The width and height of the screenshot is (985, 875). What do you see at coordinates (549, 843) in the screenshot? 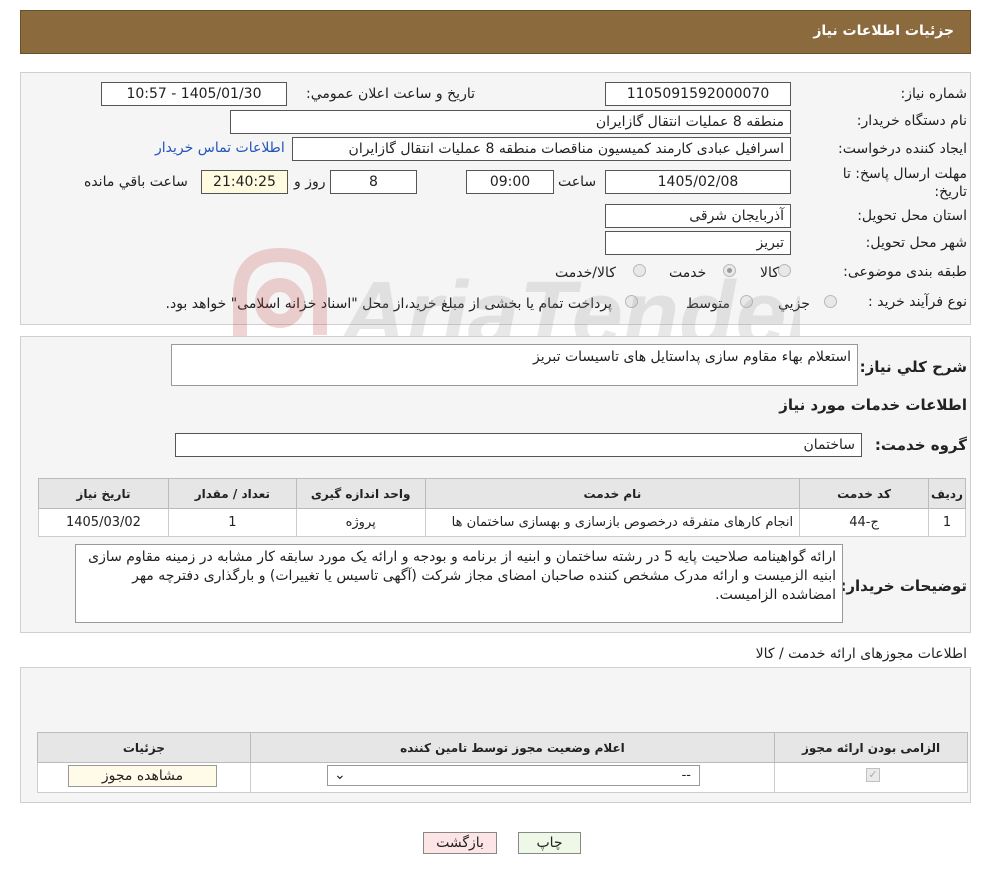
I see `print-button: چاپ` at bounding box center [549, 843].